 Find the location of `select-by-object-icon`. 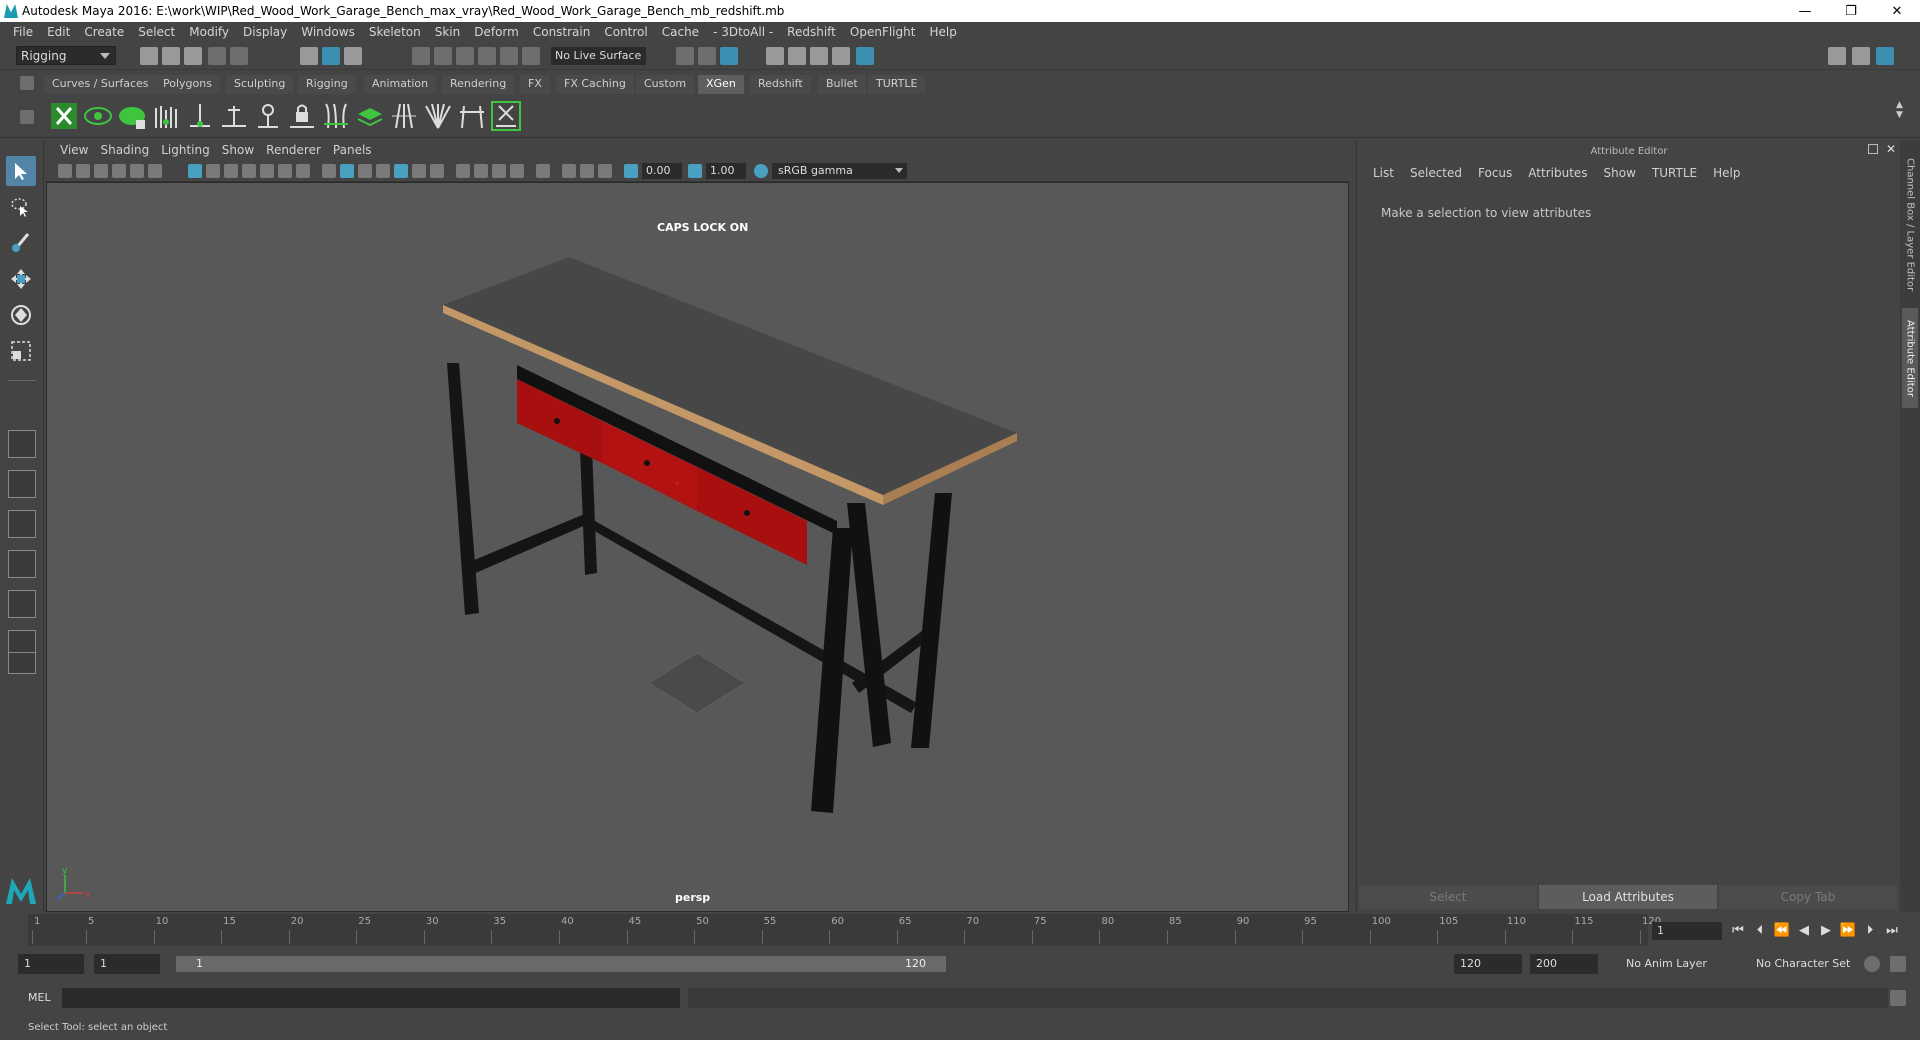

select-by-object-icon is located at coordinates (331, 56).